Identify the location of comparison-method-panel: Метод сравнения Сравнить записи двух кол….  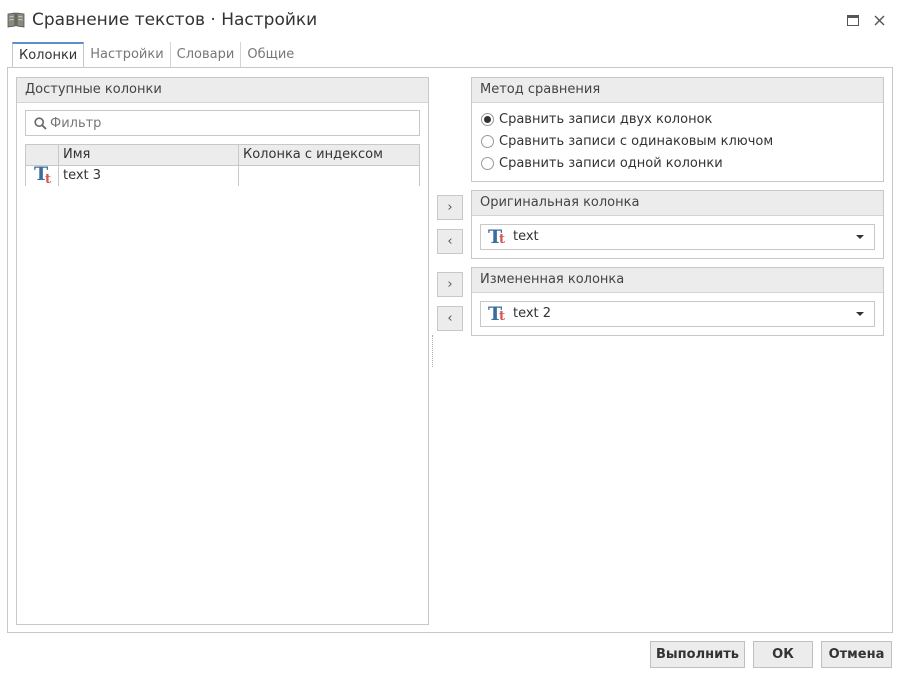
(677, 129).